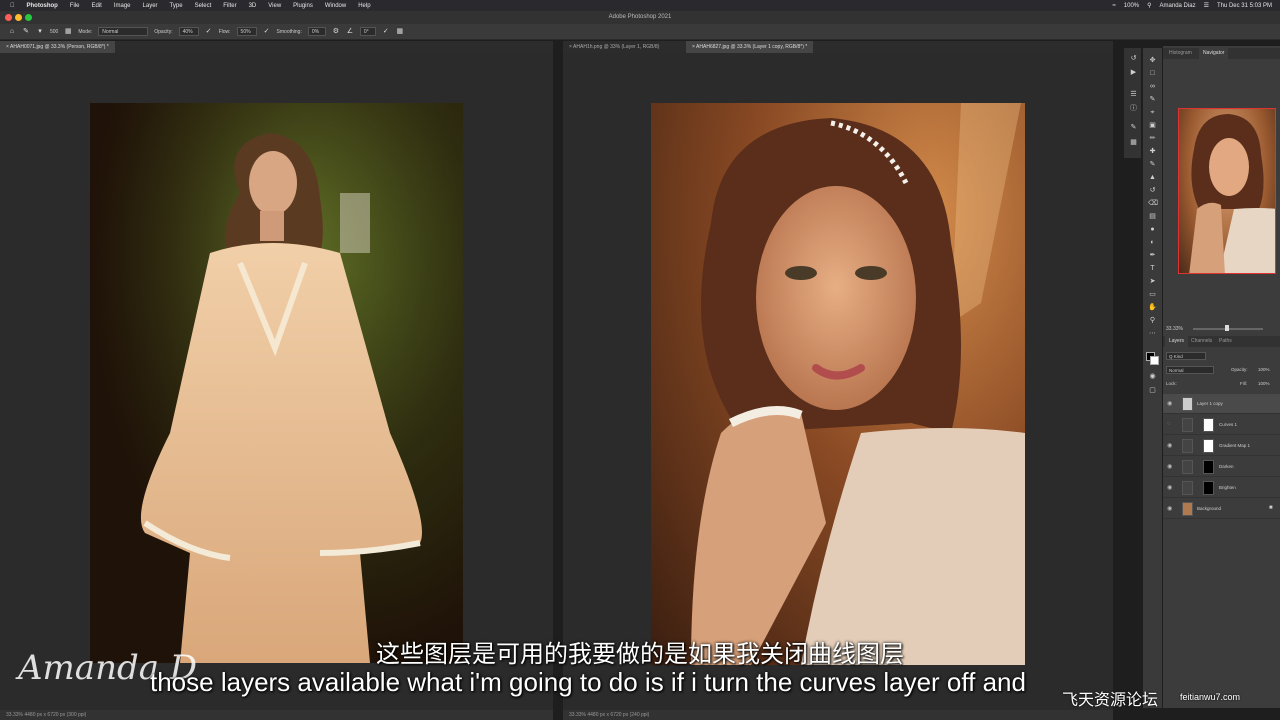 This screenshot has height=720, width=1280. I want to click on pen-tool-icon: ✒, so click(1152, 255).